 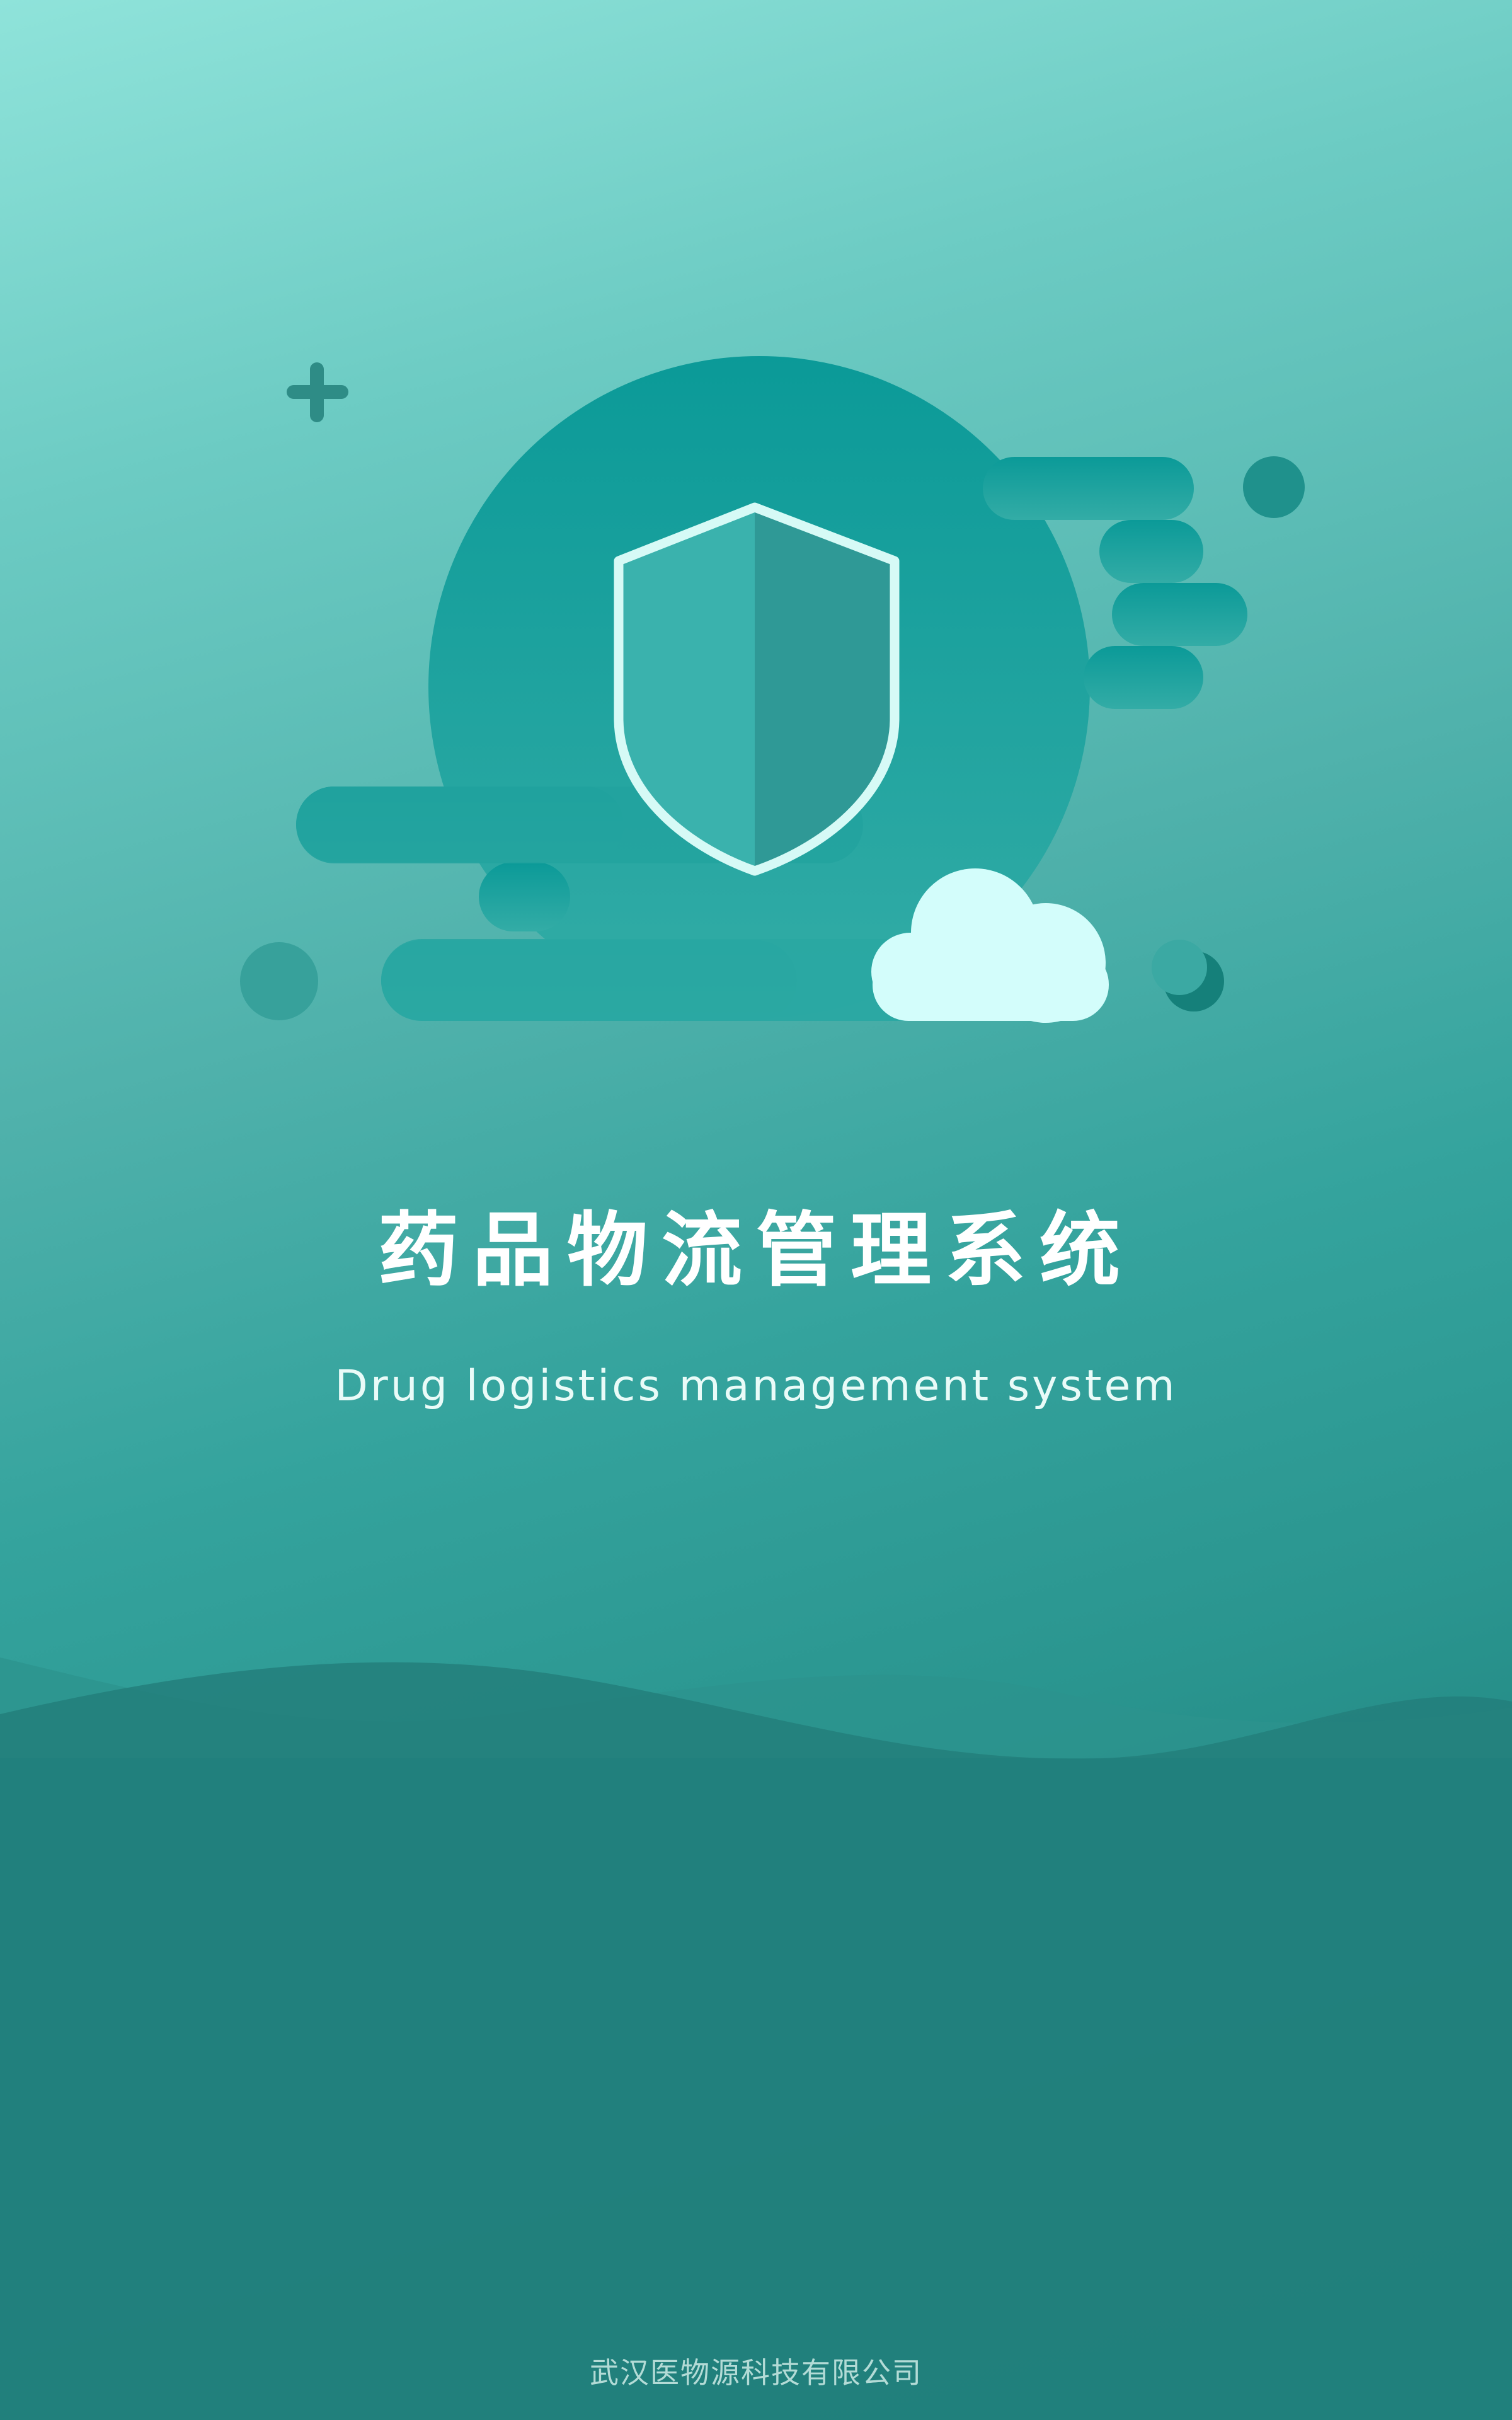 I want to click on dot-top-right, so click(x=1274, y=487).